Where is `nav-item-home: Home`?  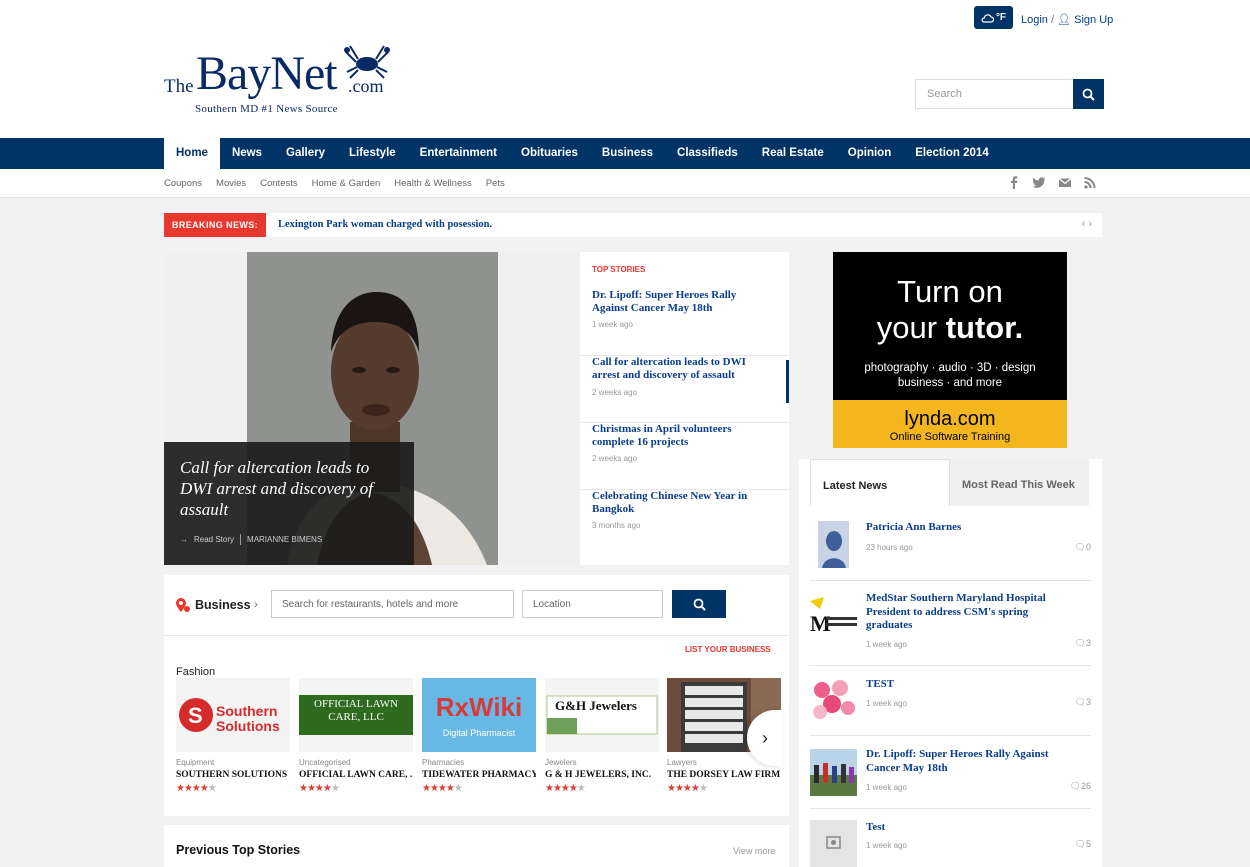 nav-item-home: Home is located at coordinates (192, 153).